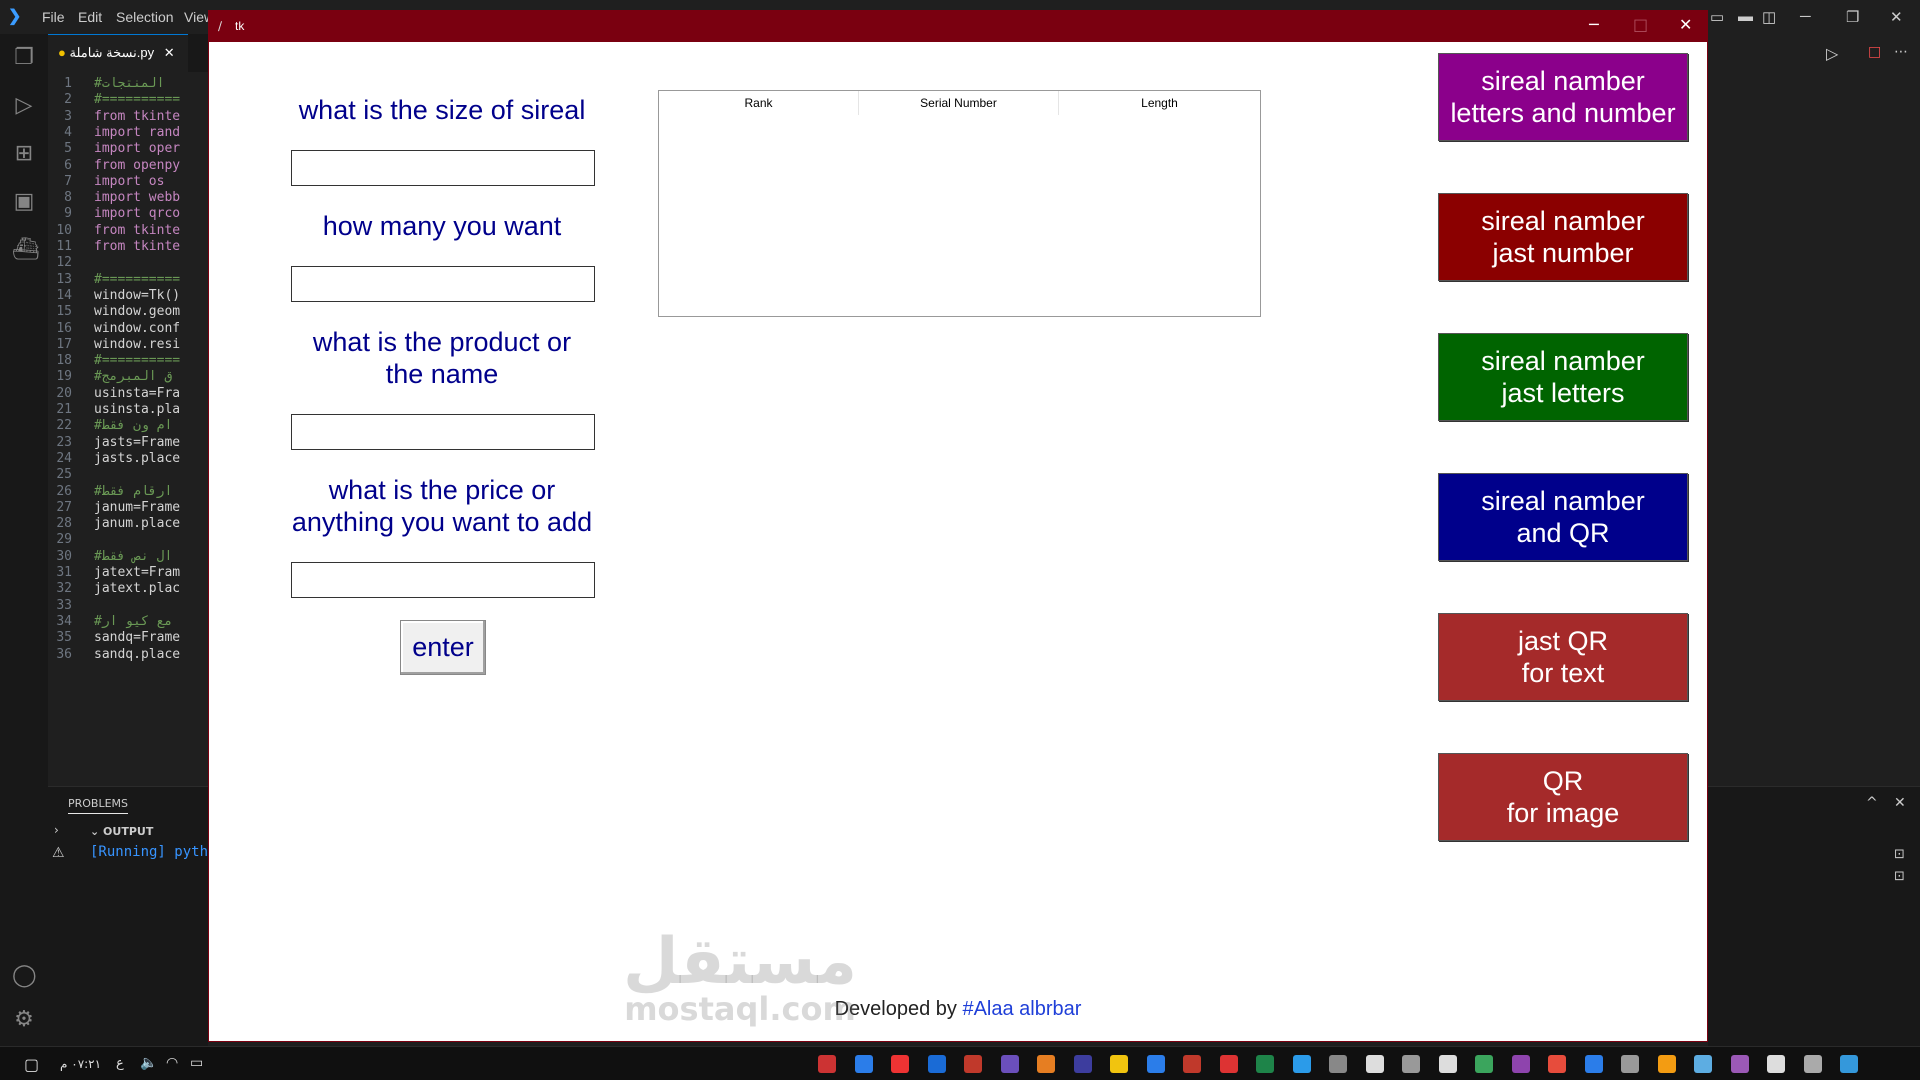  Describe the element at coordinates (1563, 781) in the screenshot. I see `button-label-line1: QR` at that location.